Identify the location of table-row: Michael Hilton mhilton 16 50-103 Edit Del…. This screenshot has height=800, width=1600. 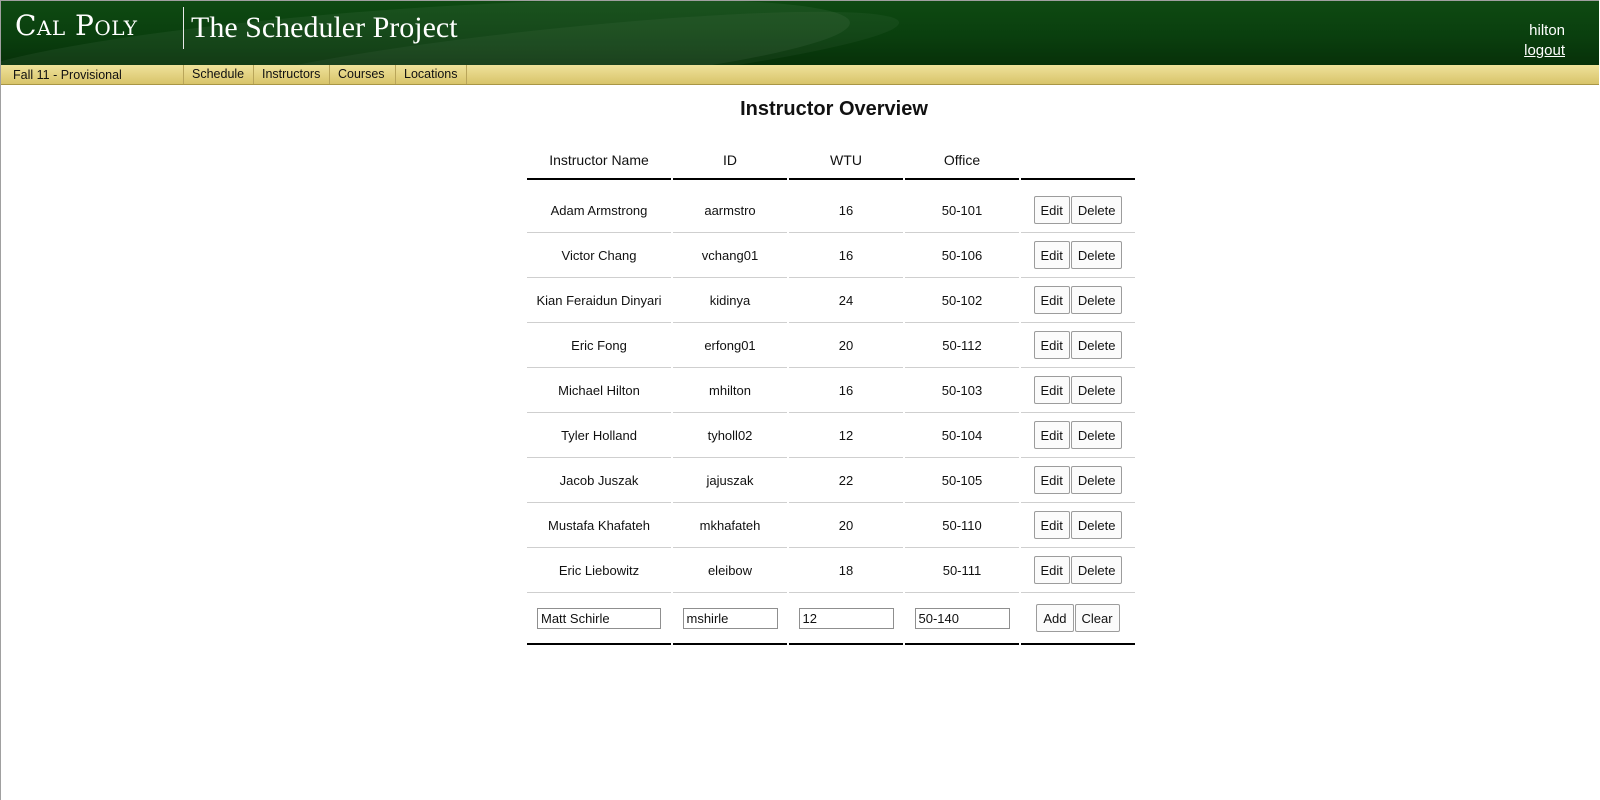
(831, 390).